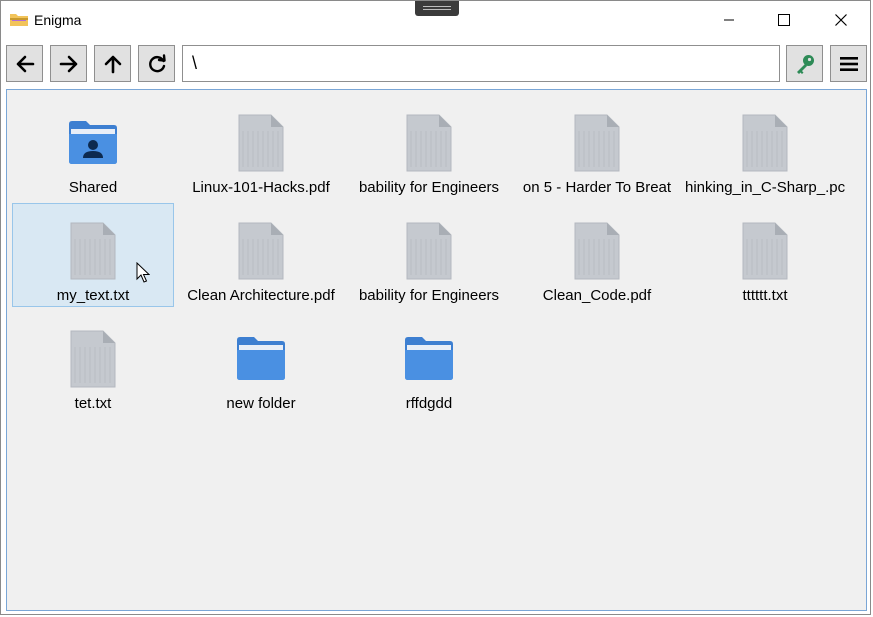  I want to click on file-item: Clean_Code.pdf, so click(597, 255).